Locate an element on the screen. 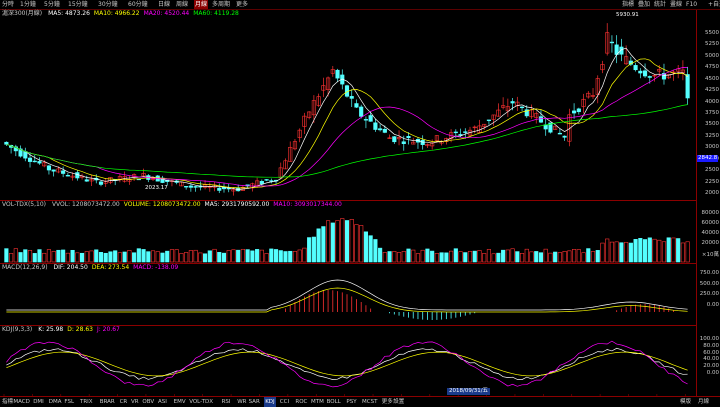 The width and height of the screenshot is (720, 407). period-tab-7: 周線 is located at coordinates (182, 4).